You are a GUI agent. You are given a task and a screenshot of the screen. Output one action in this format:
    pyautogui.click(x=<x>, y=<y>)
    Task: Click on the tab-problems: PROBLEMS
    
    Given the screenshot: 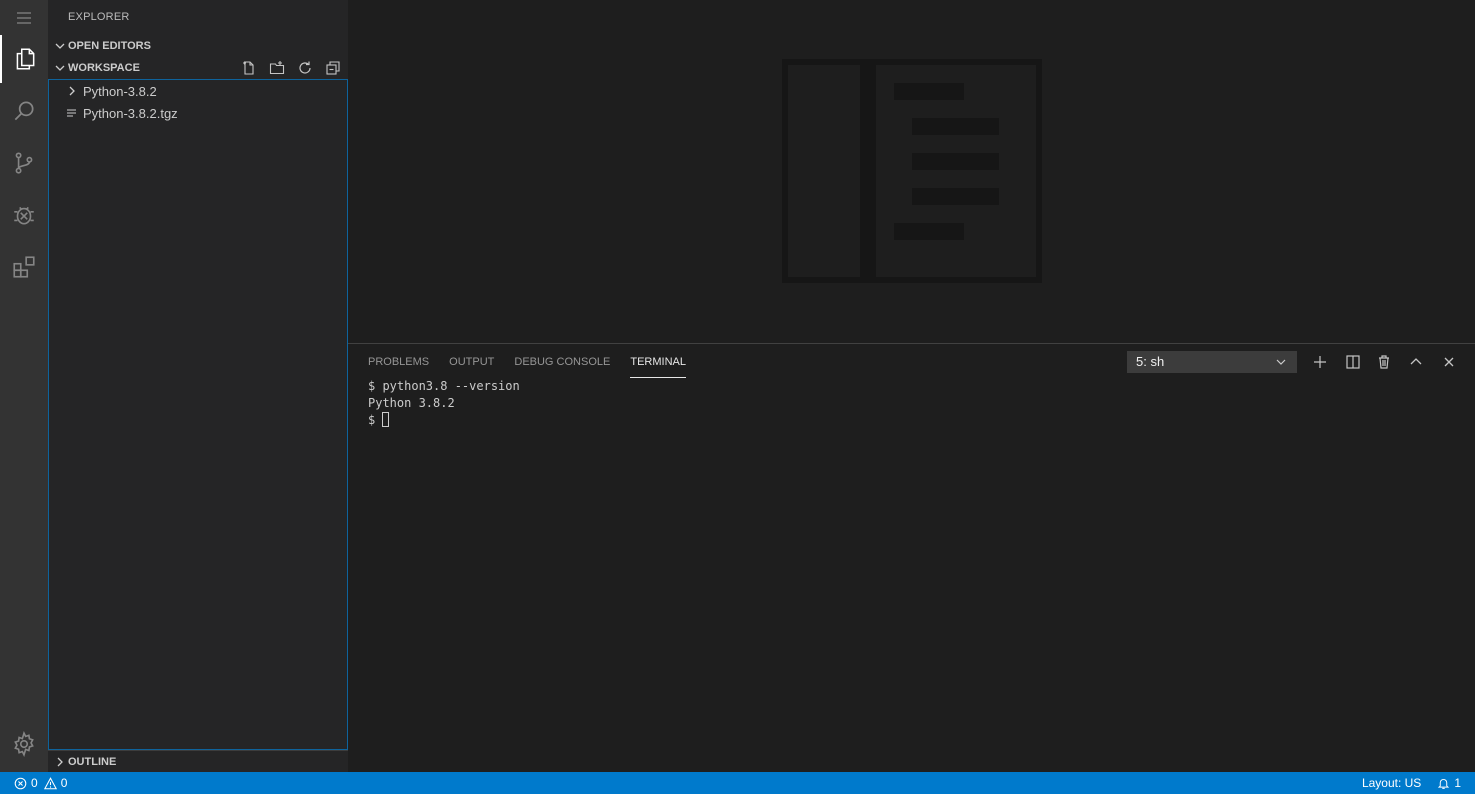 What is the action you would take?
    pyautogui.click(x=398, y=362)
    